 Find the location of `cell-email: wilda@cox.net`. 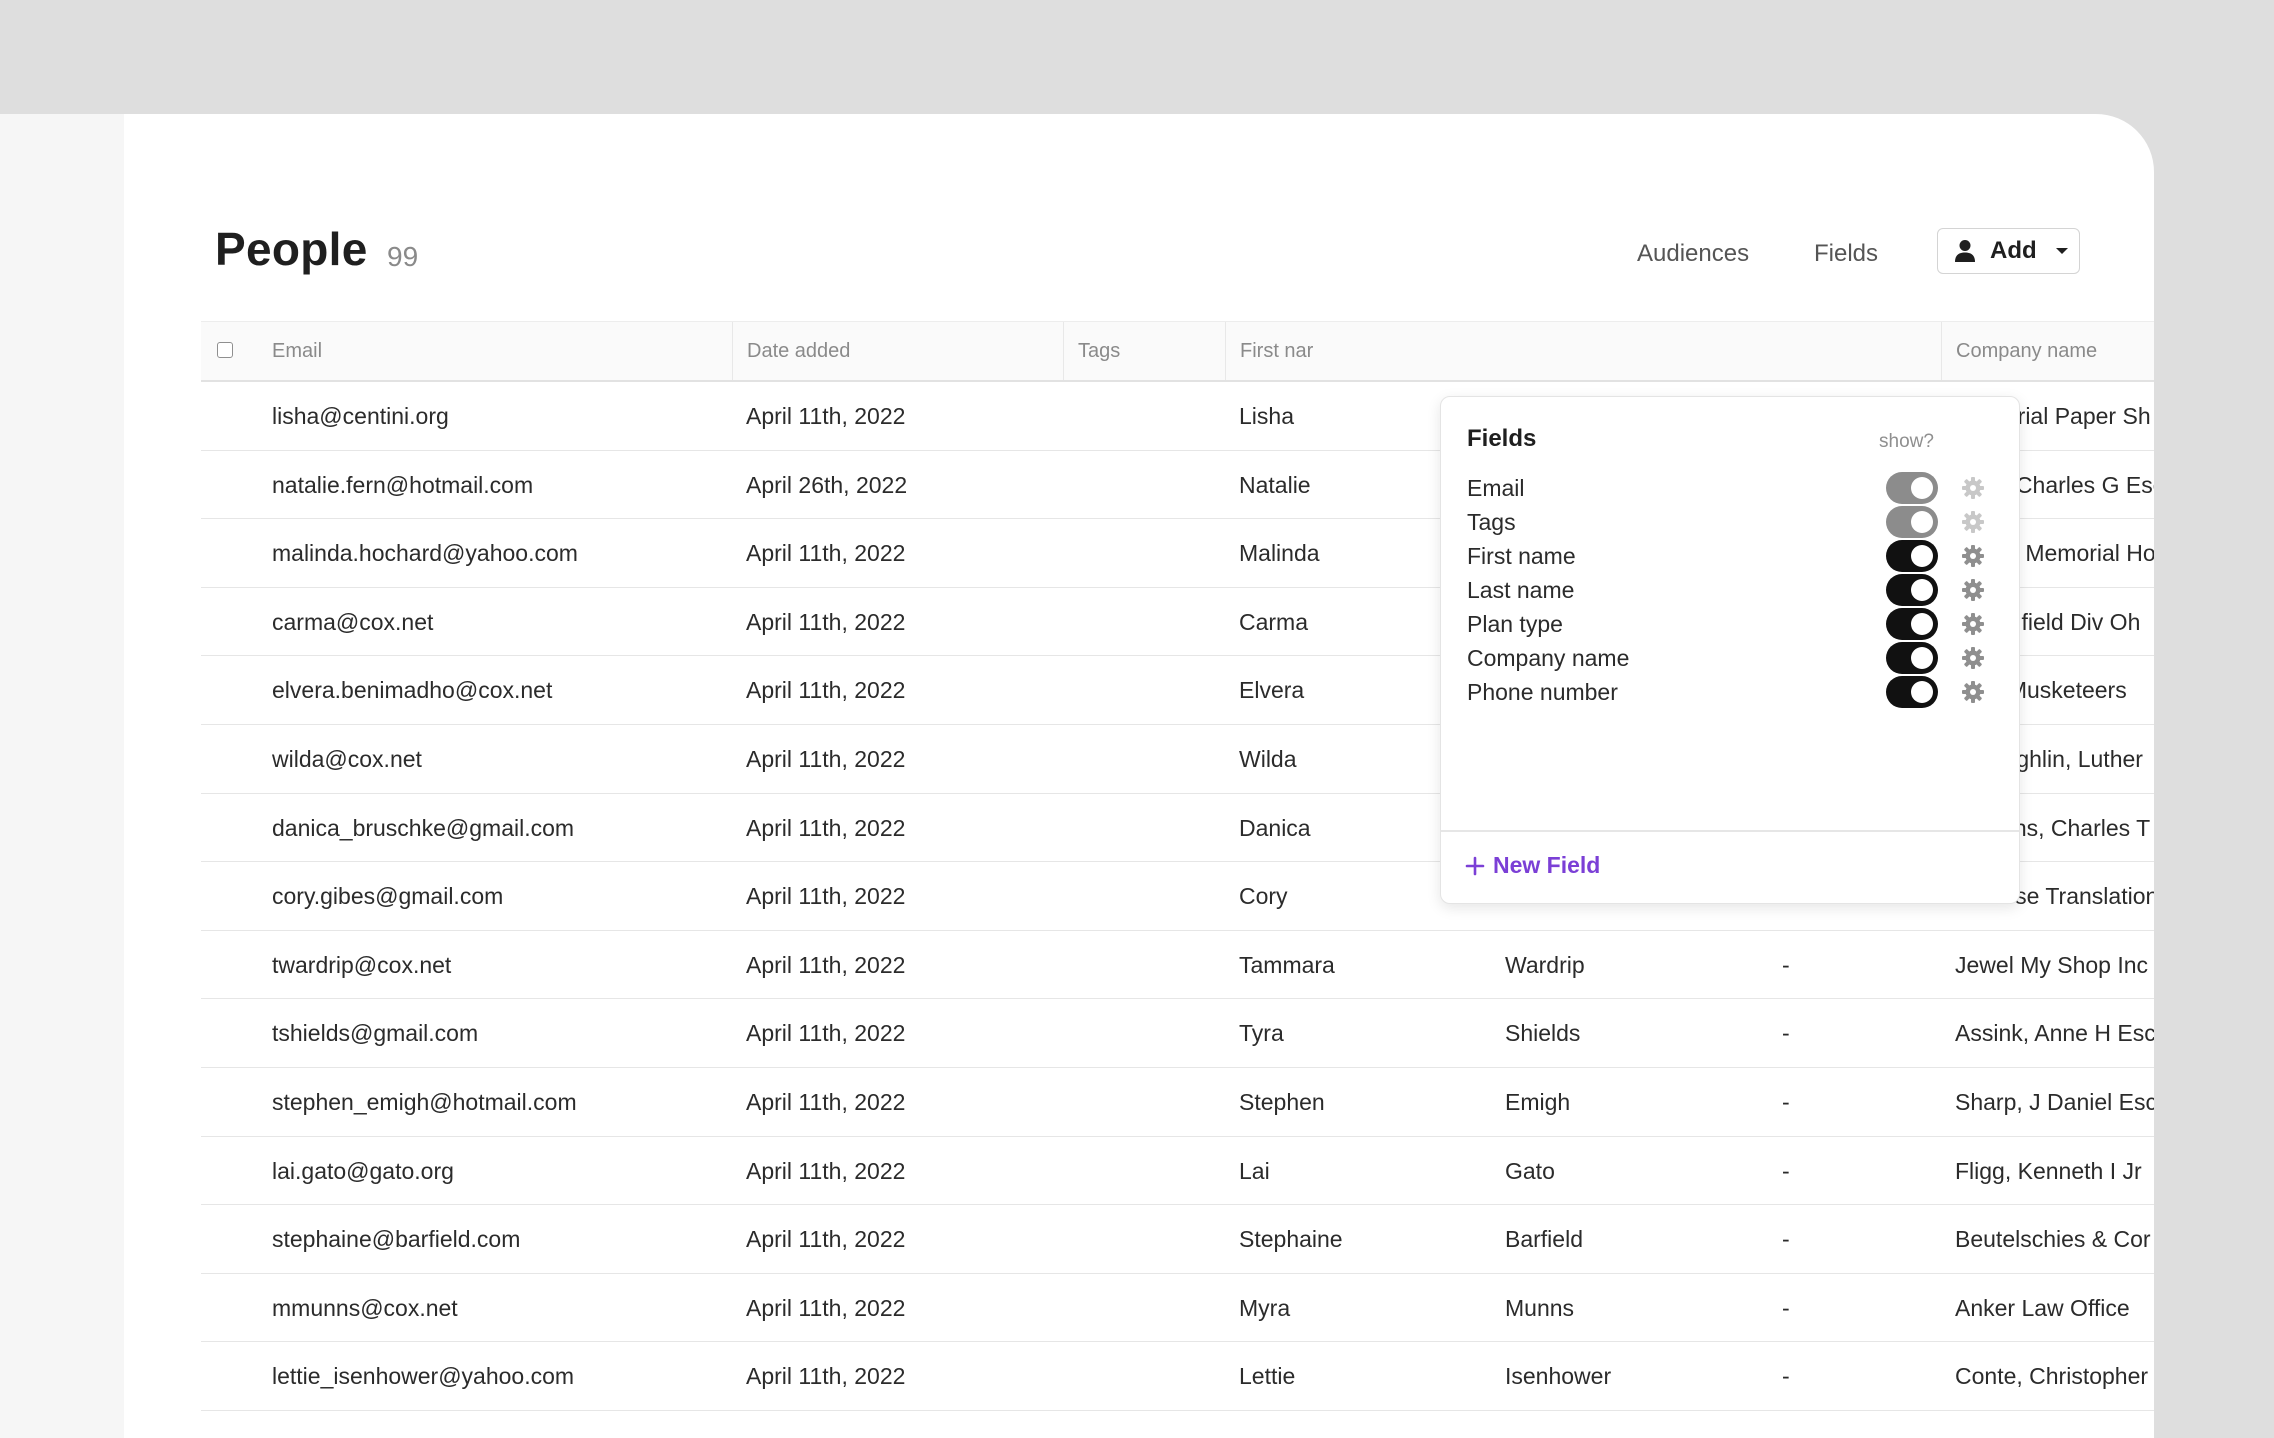

cell-email: wilda@cox.net is located at coordinates (347, 758).